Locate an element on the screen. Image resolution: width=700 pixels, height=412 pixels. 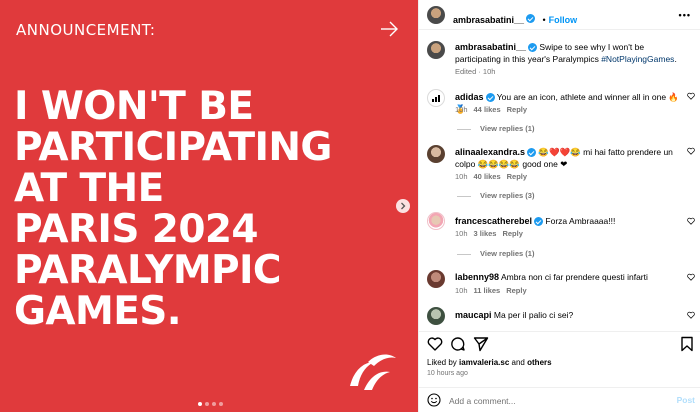
liked-by-prefix: Liked by is located at coordinates (442, 362).